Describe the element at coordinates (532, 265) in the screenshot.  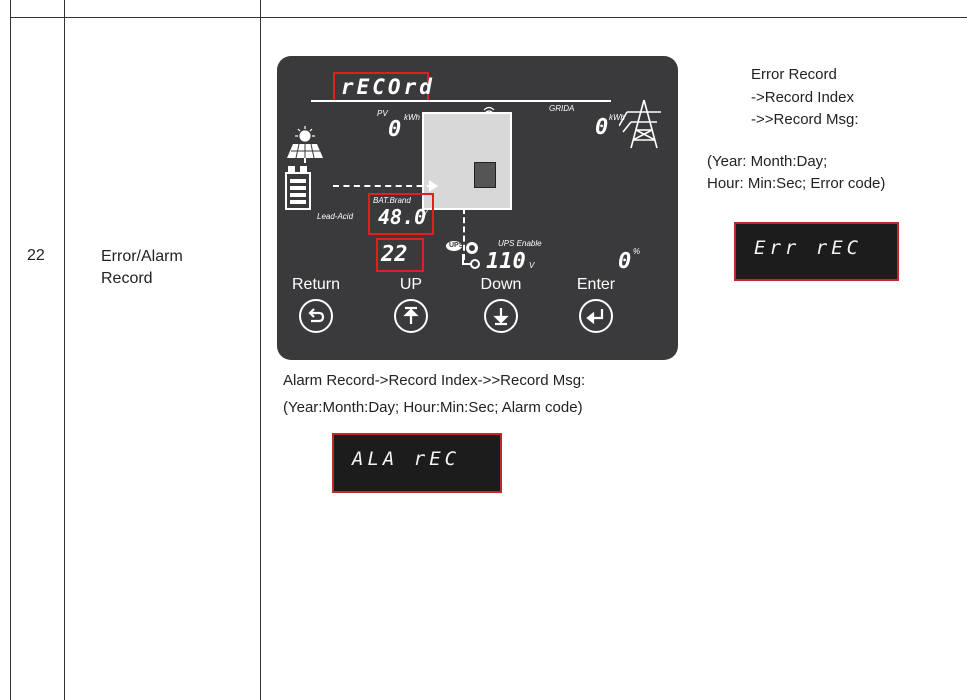
I see `ups-unit: V` at that location.